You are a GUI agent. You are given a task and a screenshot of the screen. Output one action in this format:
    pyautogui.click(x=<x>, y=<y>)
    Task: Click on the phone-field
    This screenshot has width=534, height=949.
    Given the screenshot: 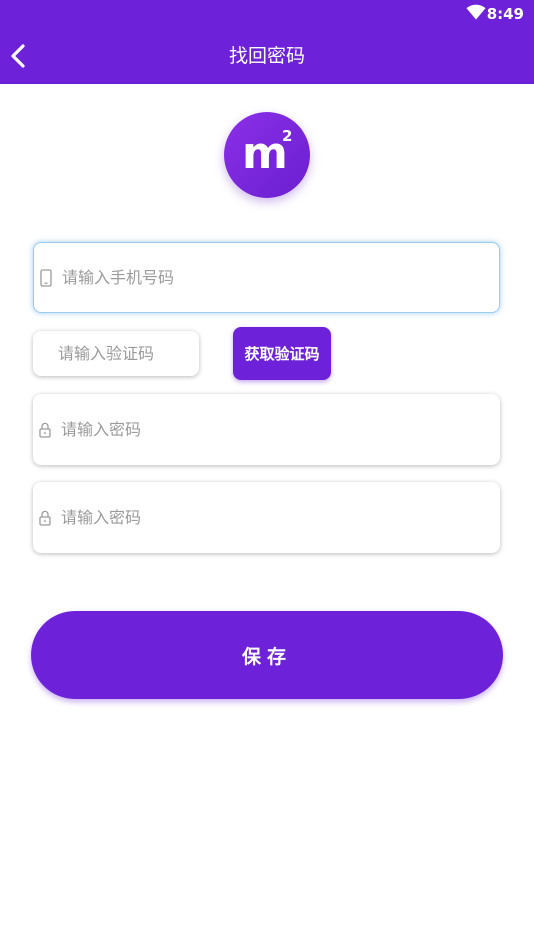 What is the action you would take?
    pyautogui.click(x=266, y=277)
    